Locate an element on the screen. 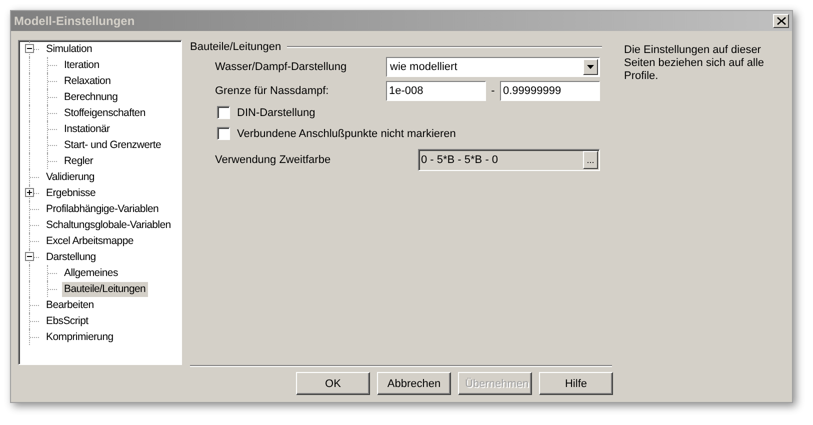  group-title: Bauteile/Leitungen is located at coordinates (236, 47).